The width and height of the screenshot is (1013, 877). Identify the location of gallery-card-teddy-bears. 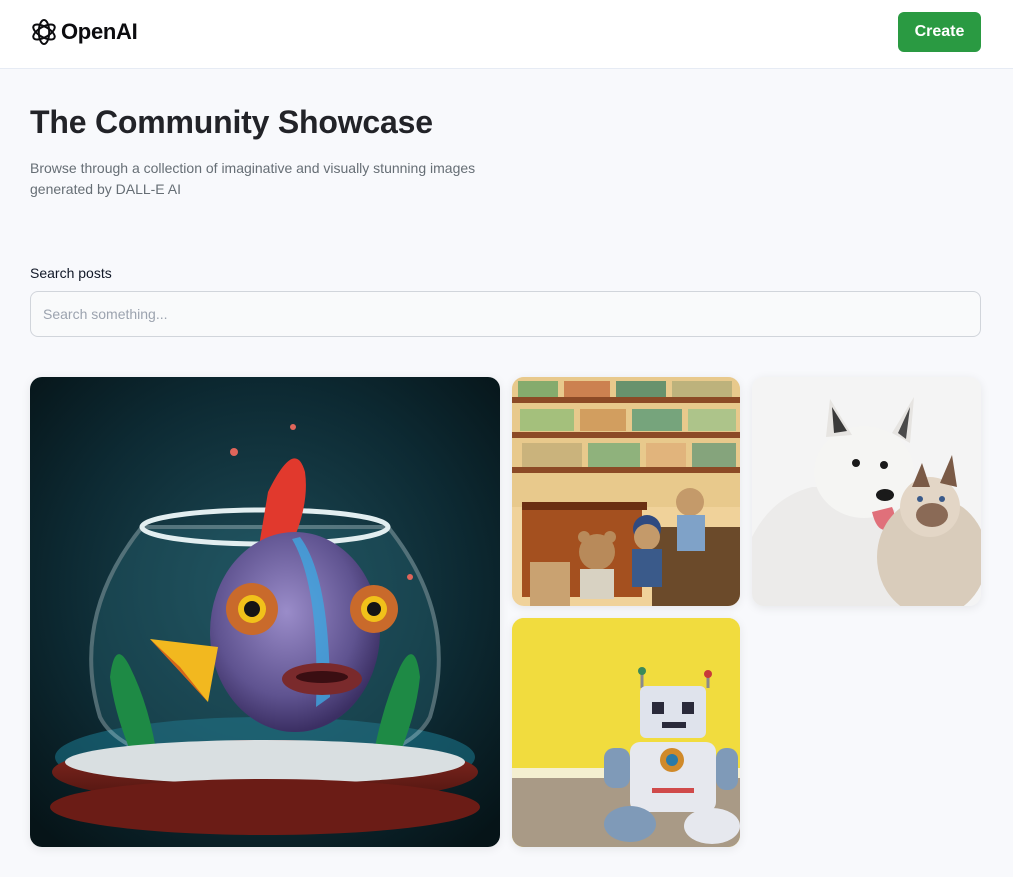
(626, 491).